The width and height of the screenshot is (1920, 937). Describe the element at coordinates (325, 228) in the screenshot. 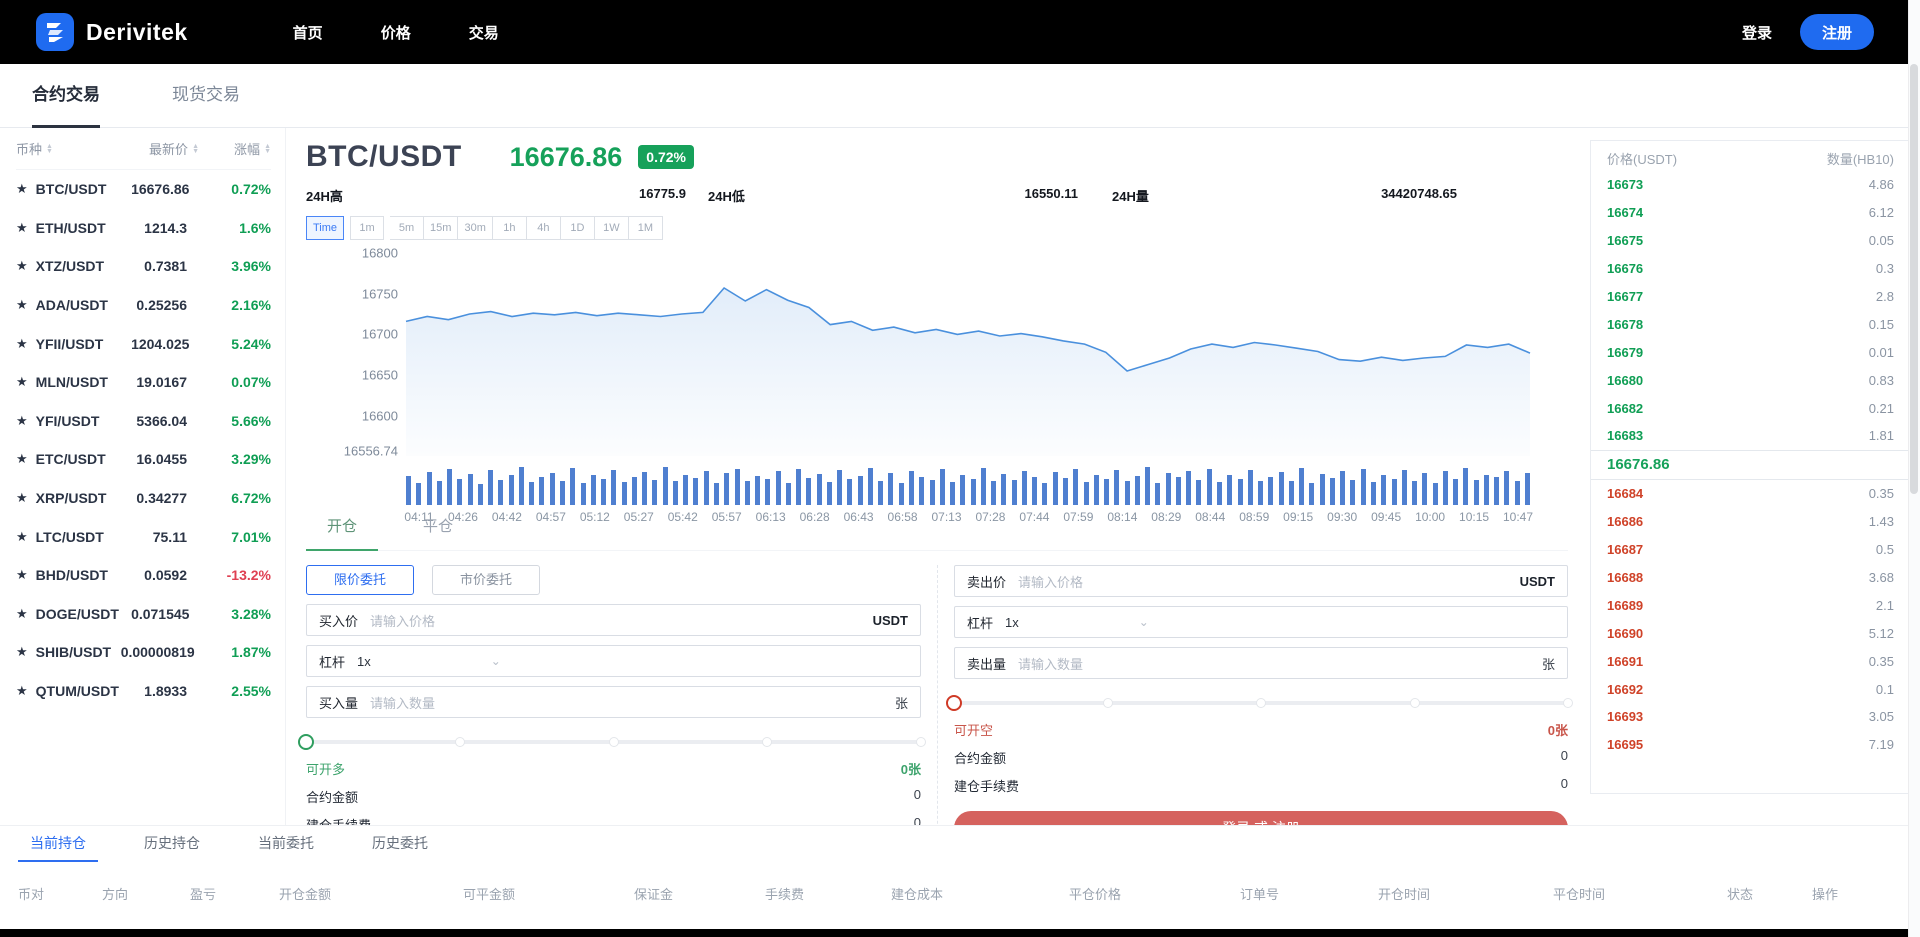

I see `interval-button-time: Time` at that location.